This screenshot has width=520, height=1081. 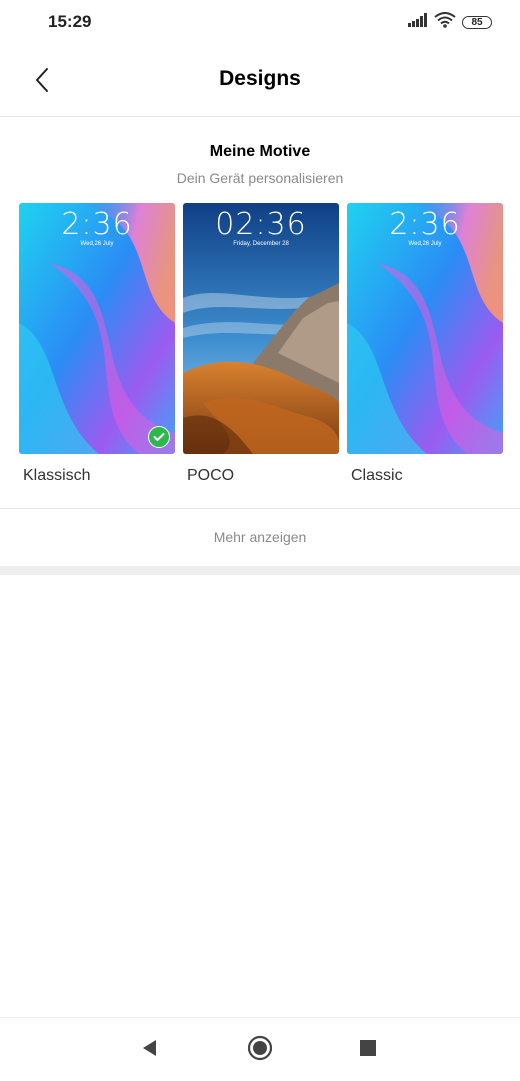 I want to click on theme-label: Classic, so click(x=377, y=475).